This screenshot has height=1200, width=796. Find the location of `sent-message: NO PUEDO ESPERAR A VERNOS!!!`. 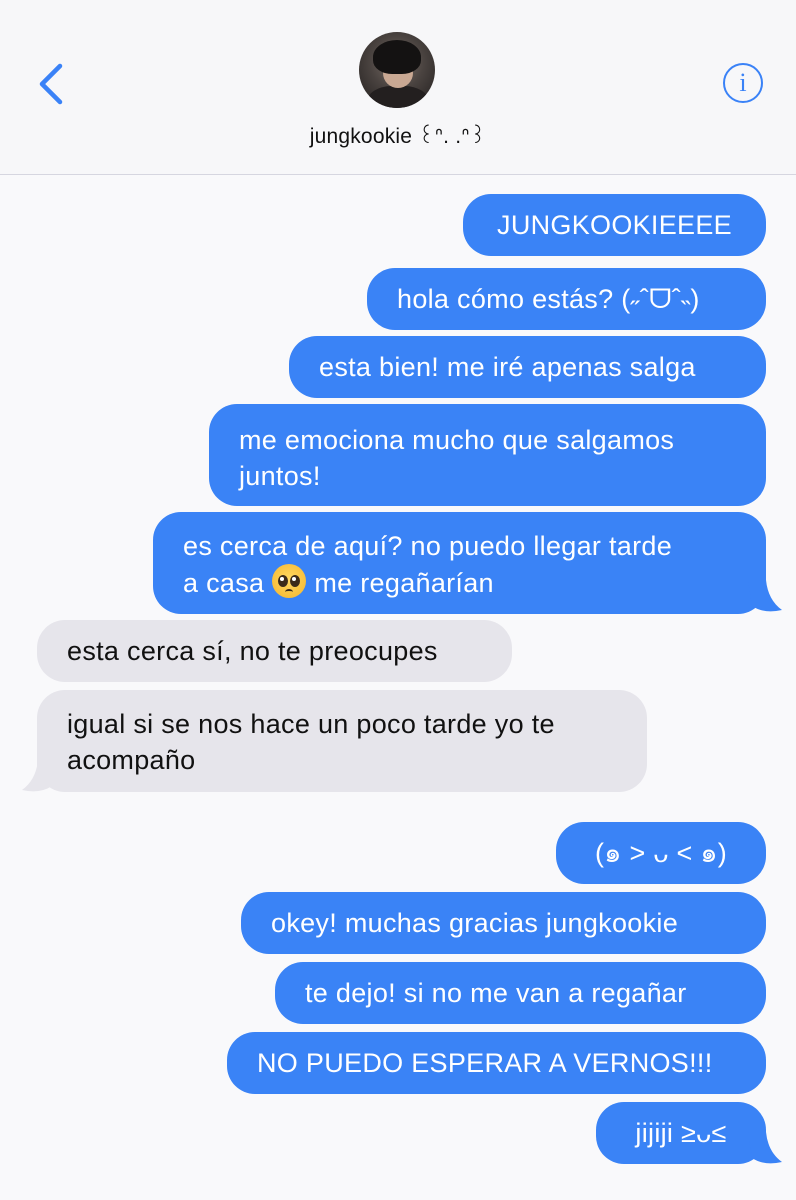

sent-message: NO PUEDO ESPERAR A VERNOS!!! is located at coordinates (496, 1063).